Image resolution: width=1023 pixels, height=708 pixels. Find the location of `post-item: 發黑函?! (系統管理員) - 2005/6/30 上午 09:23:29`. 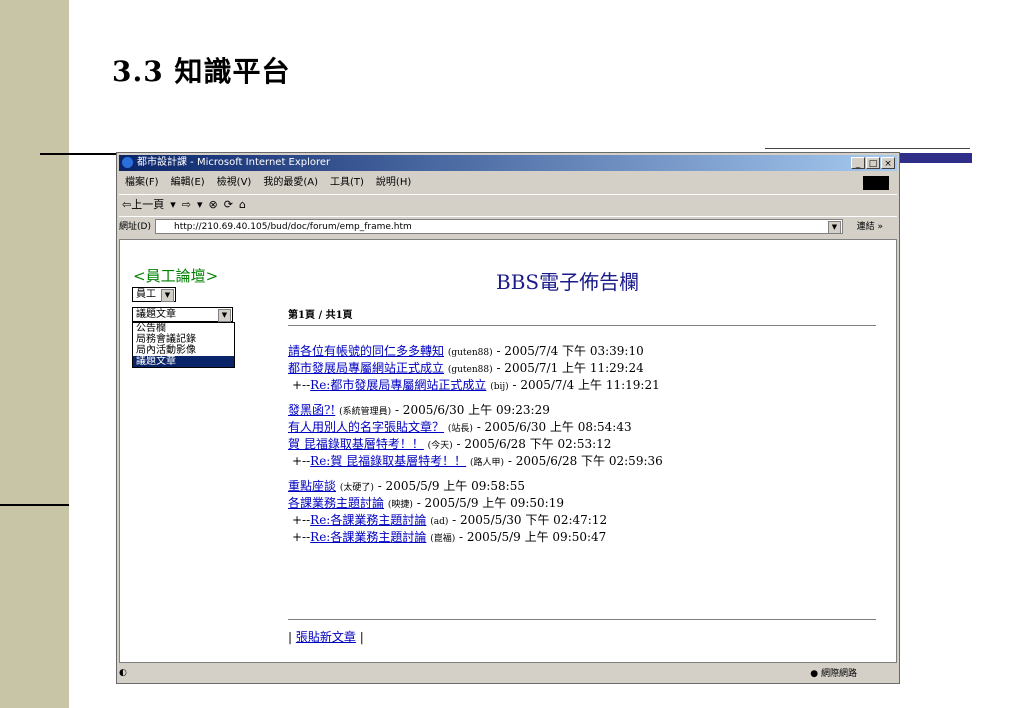

post-item: 發黑函?! (系統管理員) - 2005/6/30 上午 09:23:29 is located at coordinates (518, 411).